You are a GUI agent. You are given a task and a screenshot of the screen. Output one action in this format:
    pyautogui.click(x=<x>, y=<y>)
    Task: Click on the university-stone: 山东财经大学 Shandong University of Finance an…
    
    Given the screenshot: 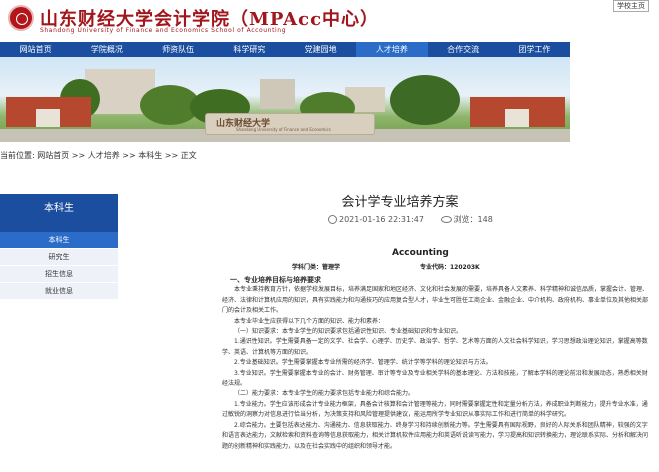 What is the action you would take?
    pyautogui.click(x=290, y=124)
    